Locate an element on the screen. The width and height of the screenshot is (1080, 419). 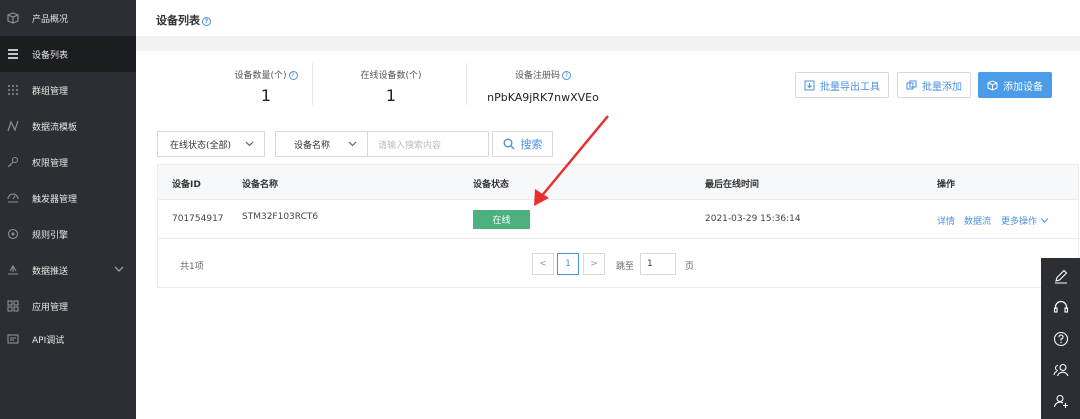
column-header: 设备ID is located at coordinates (186, 185).